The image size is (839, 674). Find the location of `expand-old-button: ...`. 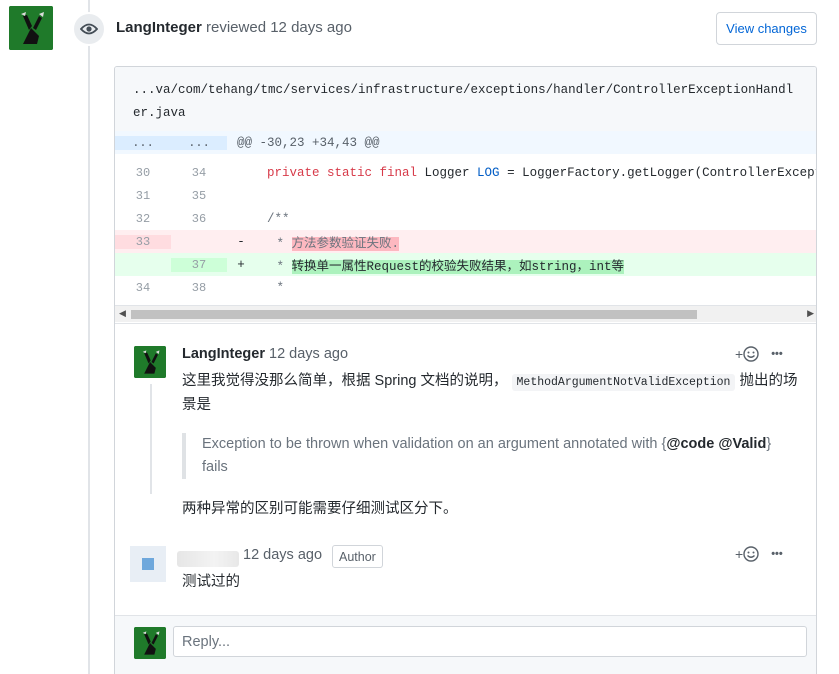

expand-old-button: ... is located at coordinates (143, 142).